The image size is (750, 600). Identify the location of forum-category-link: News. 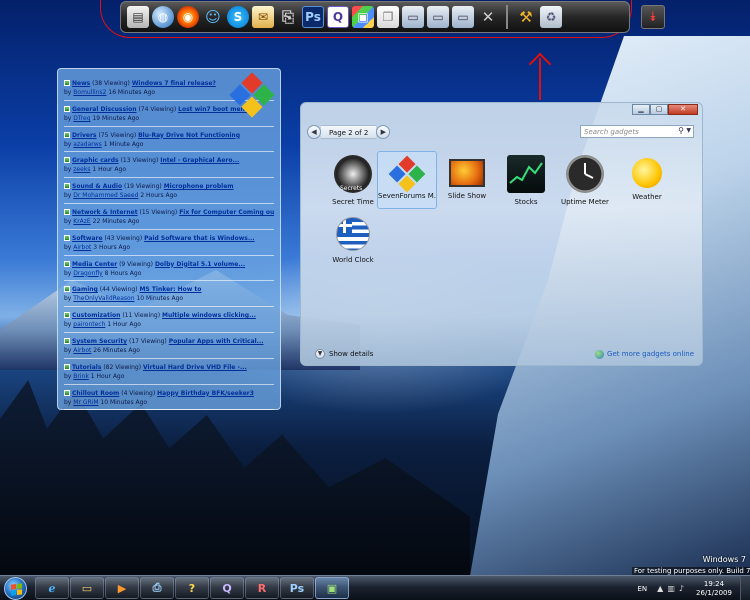
(81, 83).